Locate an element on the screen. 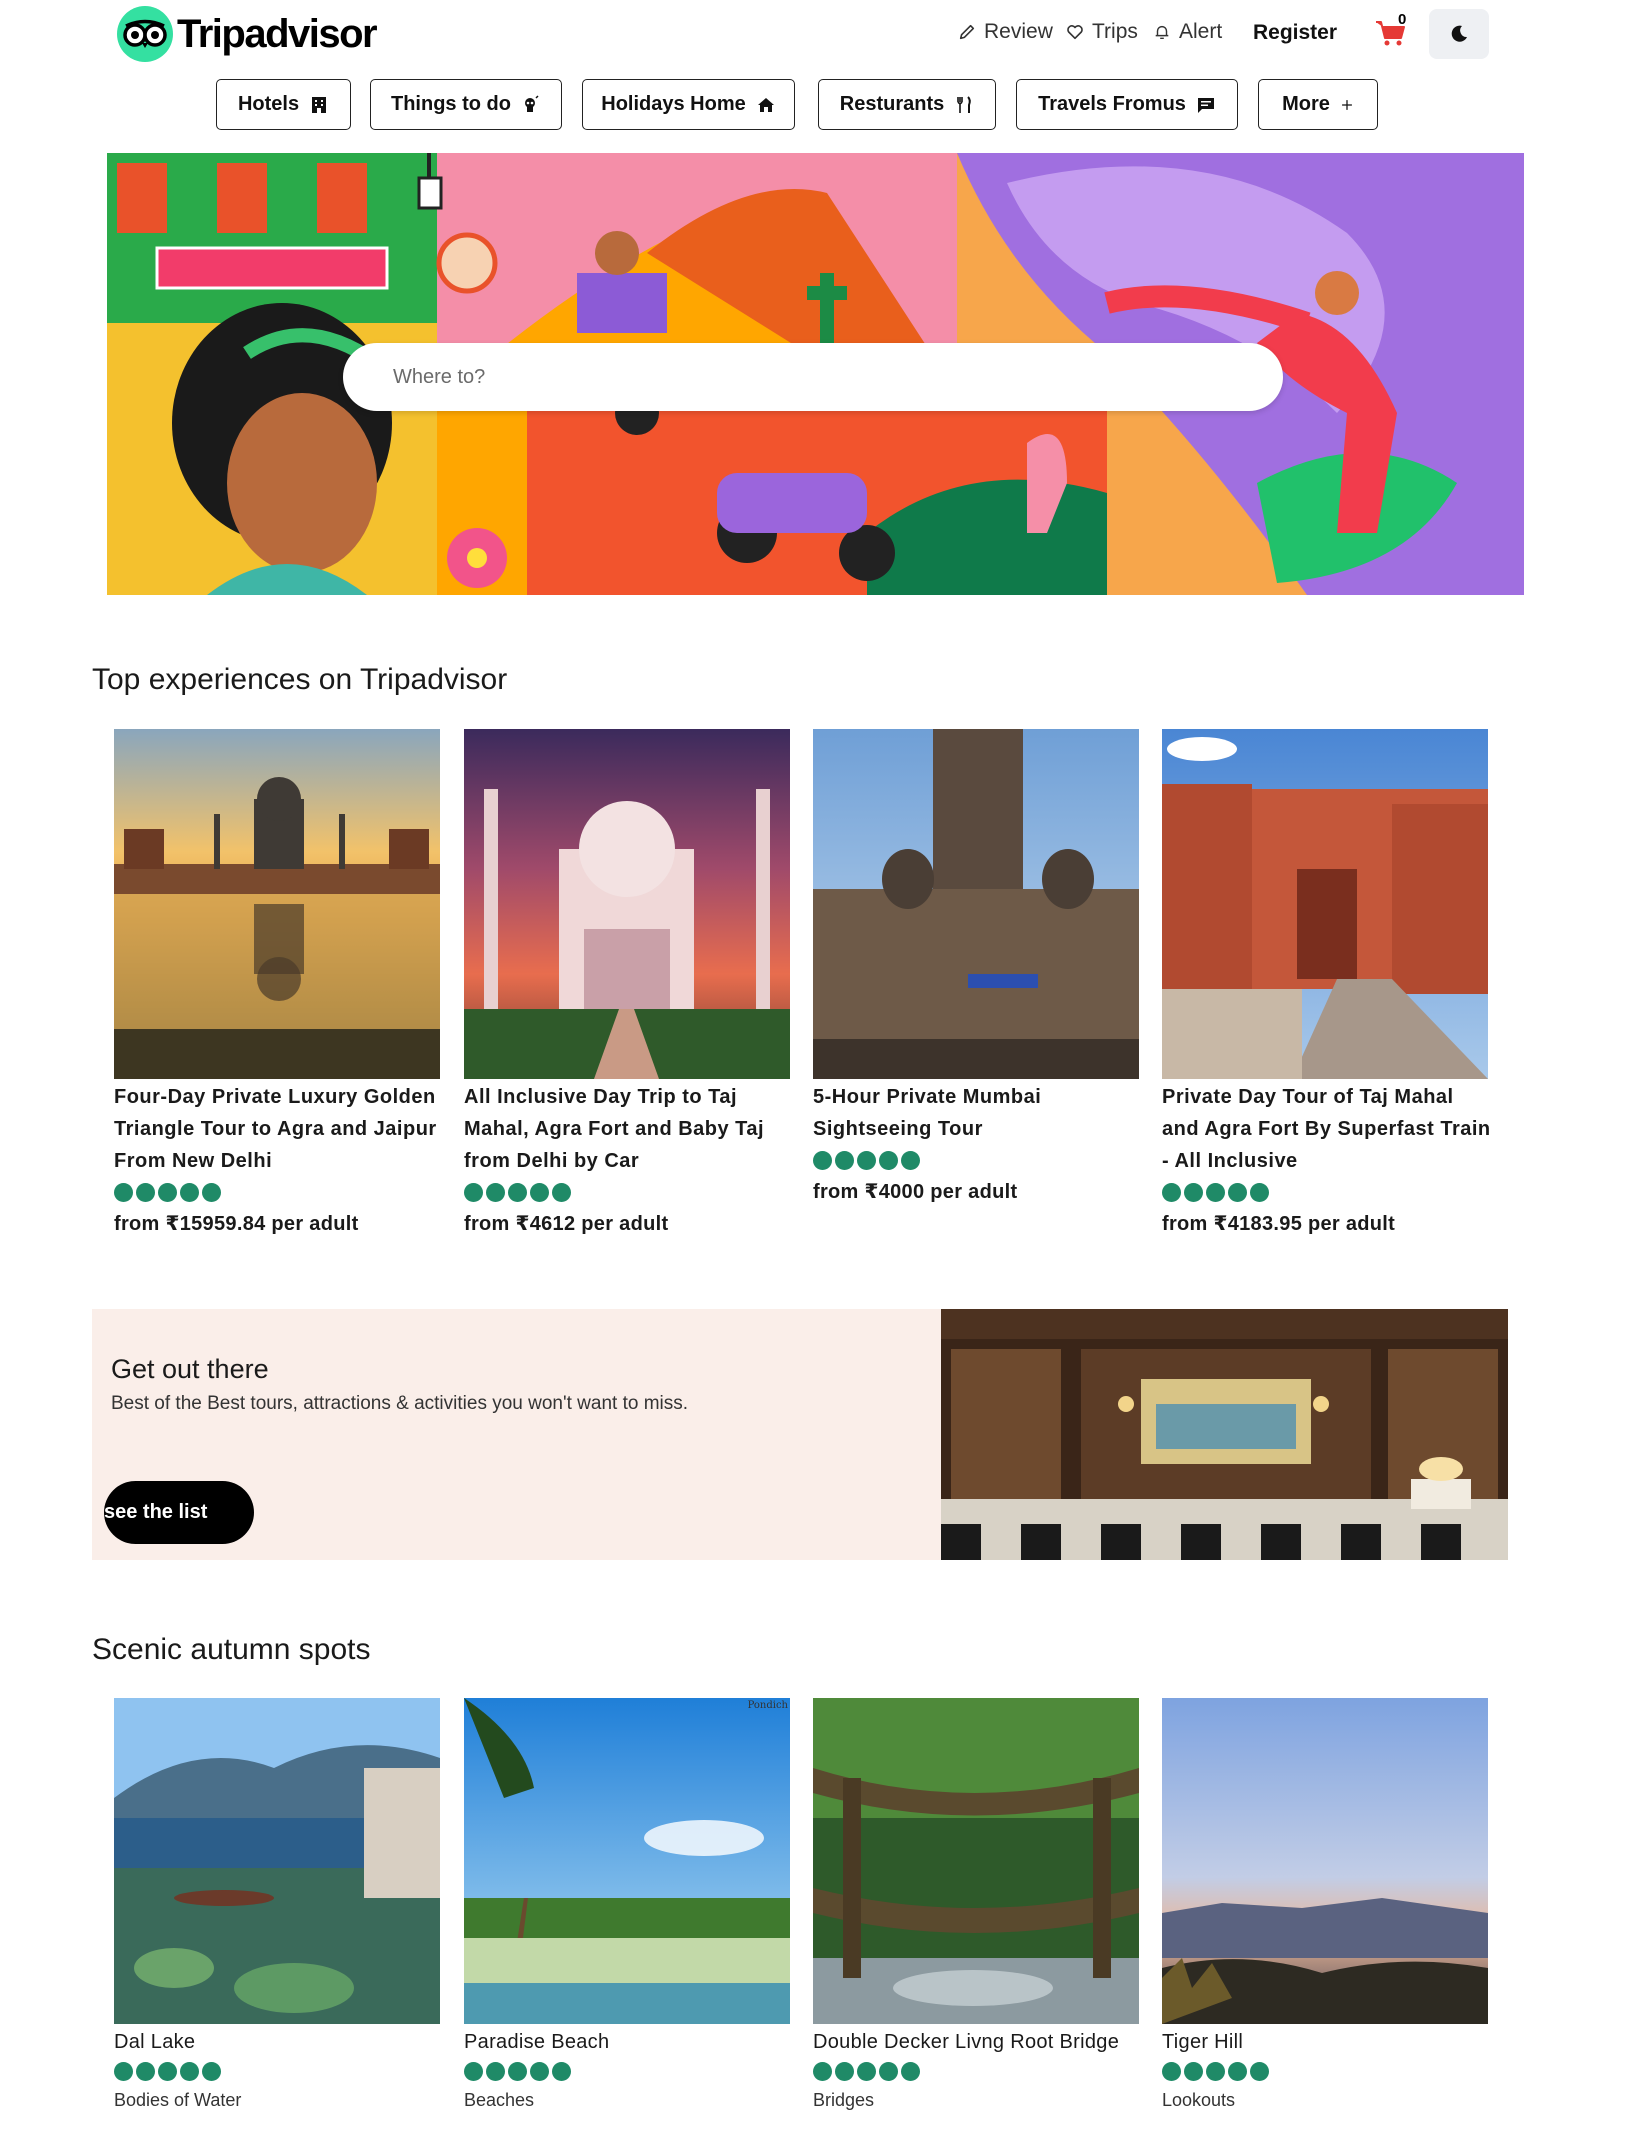 This screenshot has height=2142, width=1626. scenic-spots-heading: Scenic autumn spots is located at coordinates (231, 1649).